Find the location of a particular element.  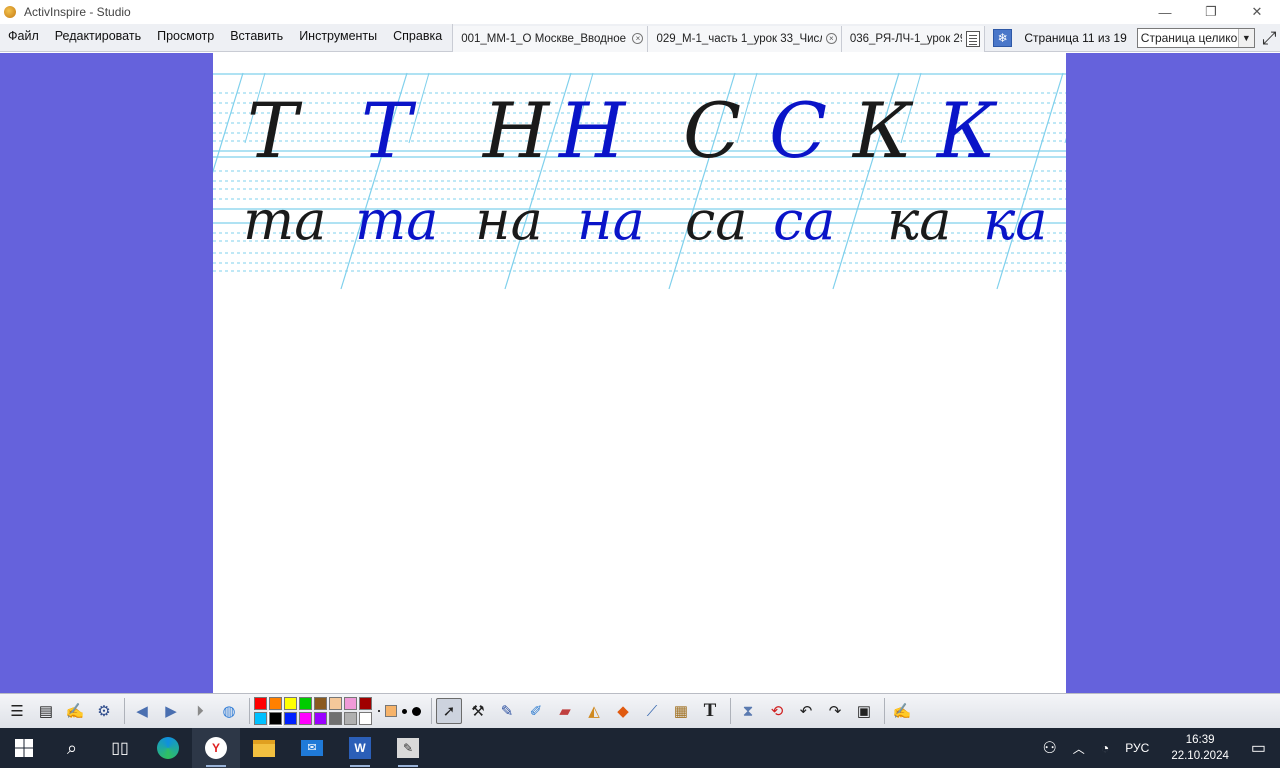

chevron-down-icon: ▼ is located at coordinates (1245, 37).